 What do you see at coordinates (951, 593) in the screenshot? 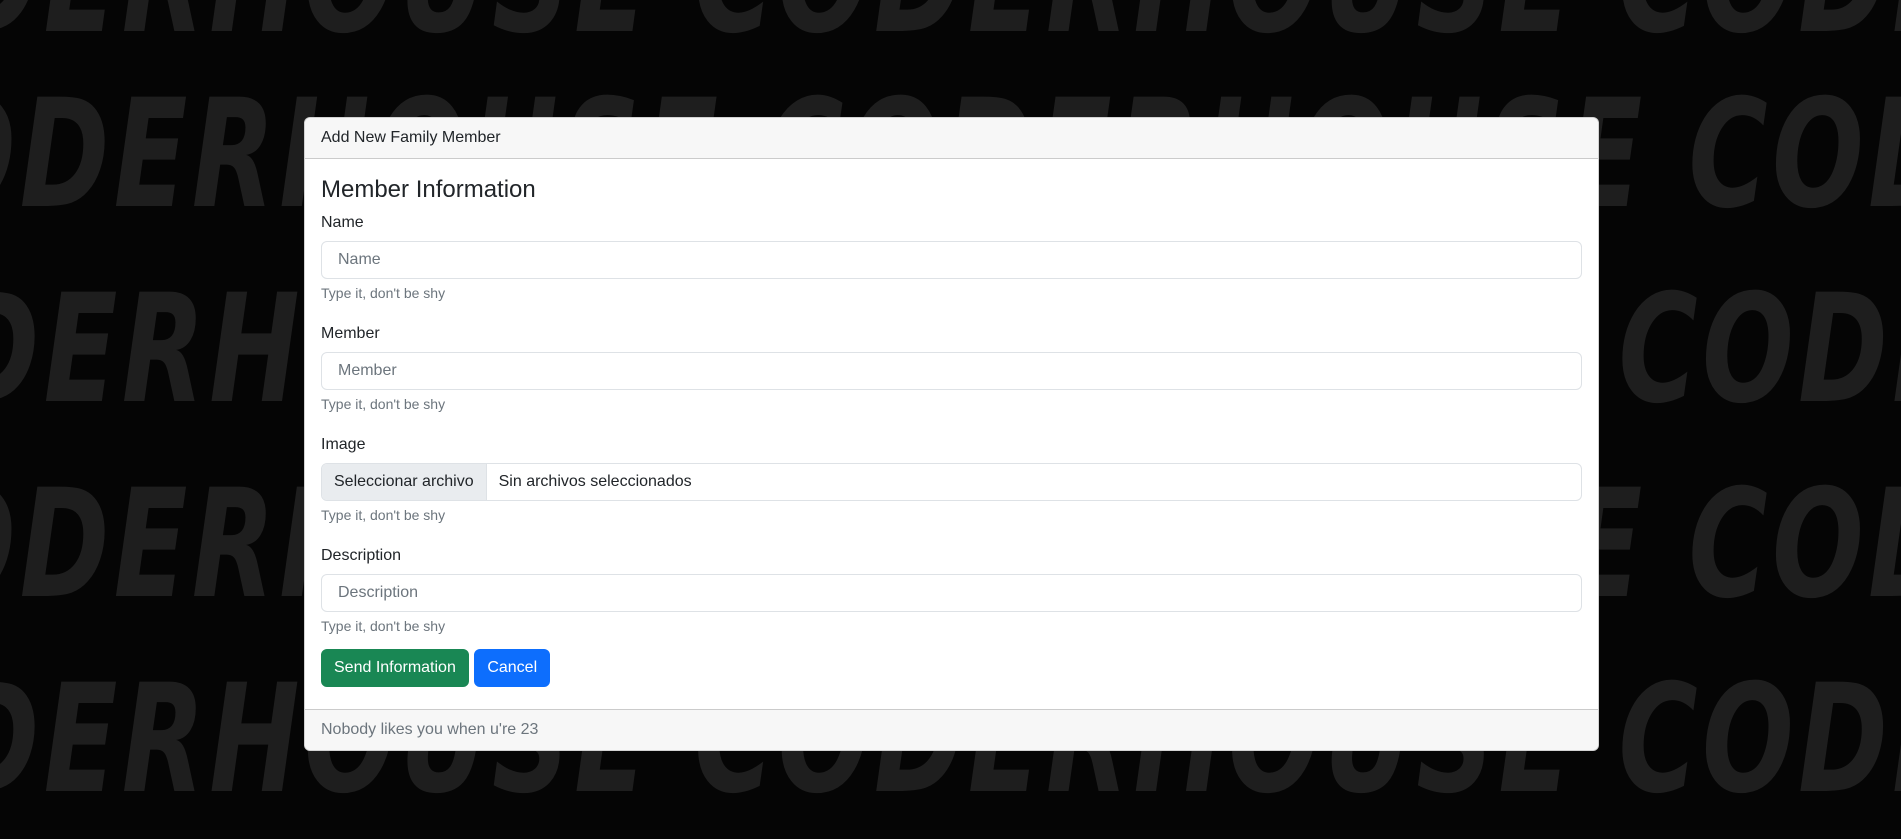
I see `description-input` at bounding box center [951, 593].